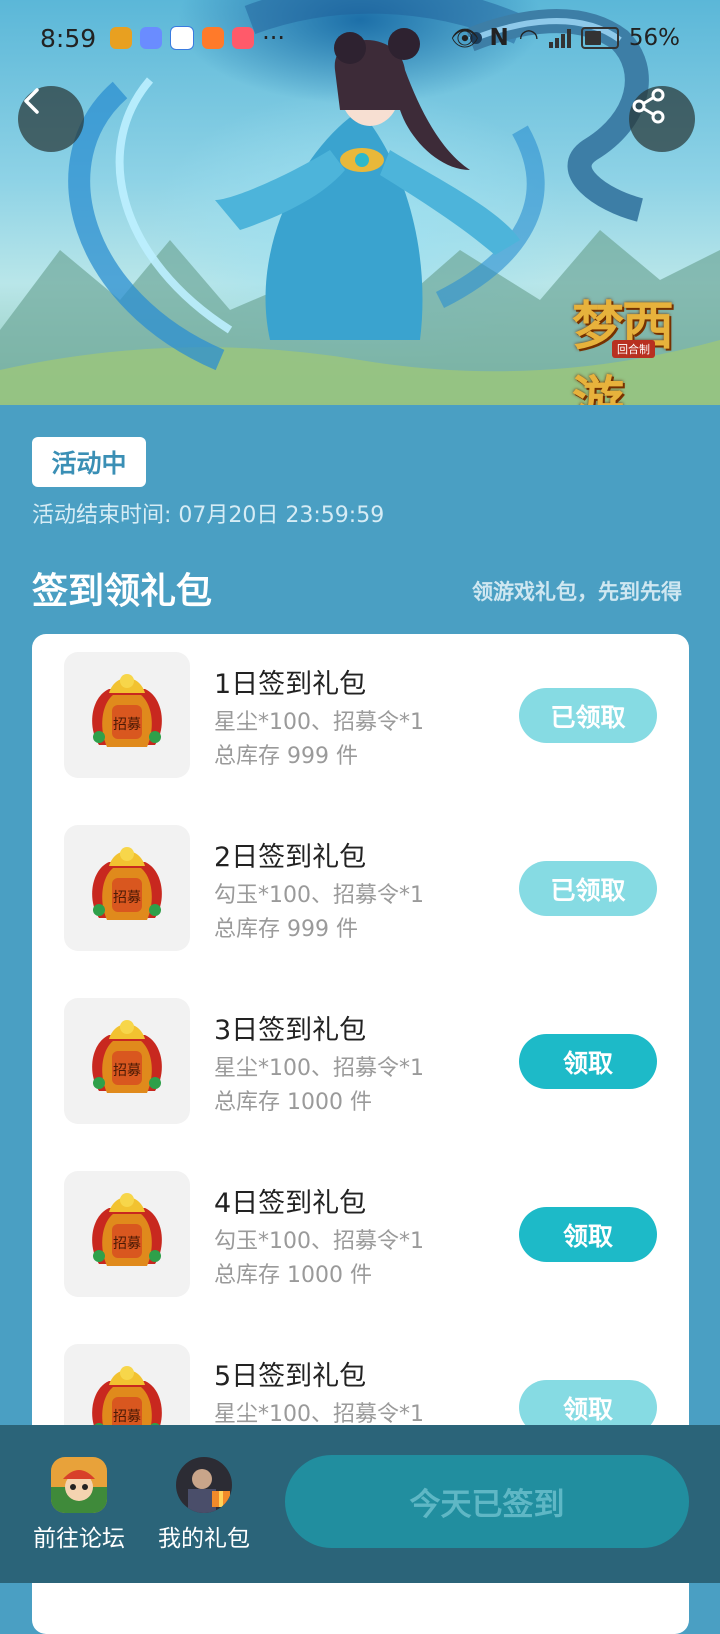  I want to click on game-center-icon, so click(213, 38).